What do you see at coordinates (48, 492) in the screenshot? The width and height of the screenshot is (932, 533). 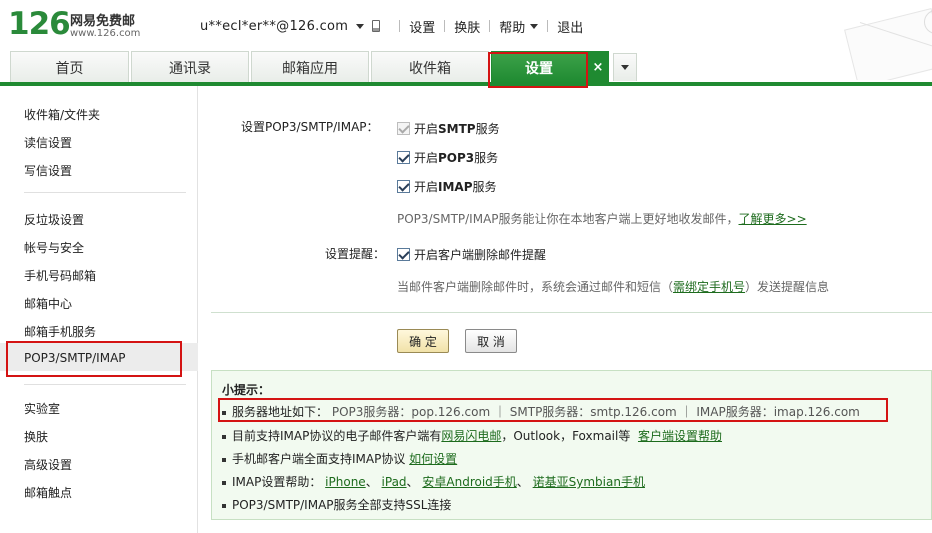 I see `sidebar-item-touchpoints: 邮箱触点` at bounding box center [48, 492].